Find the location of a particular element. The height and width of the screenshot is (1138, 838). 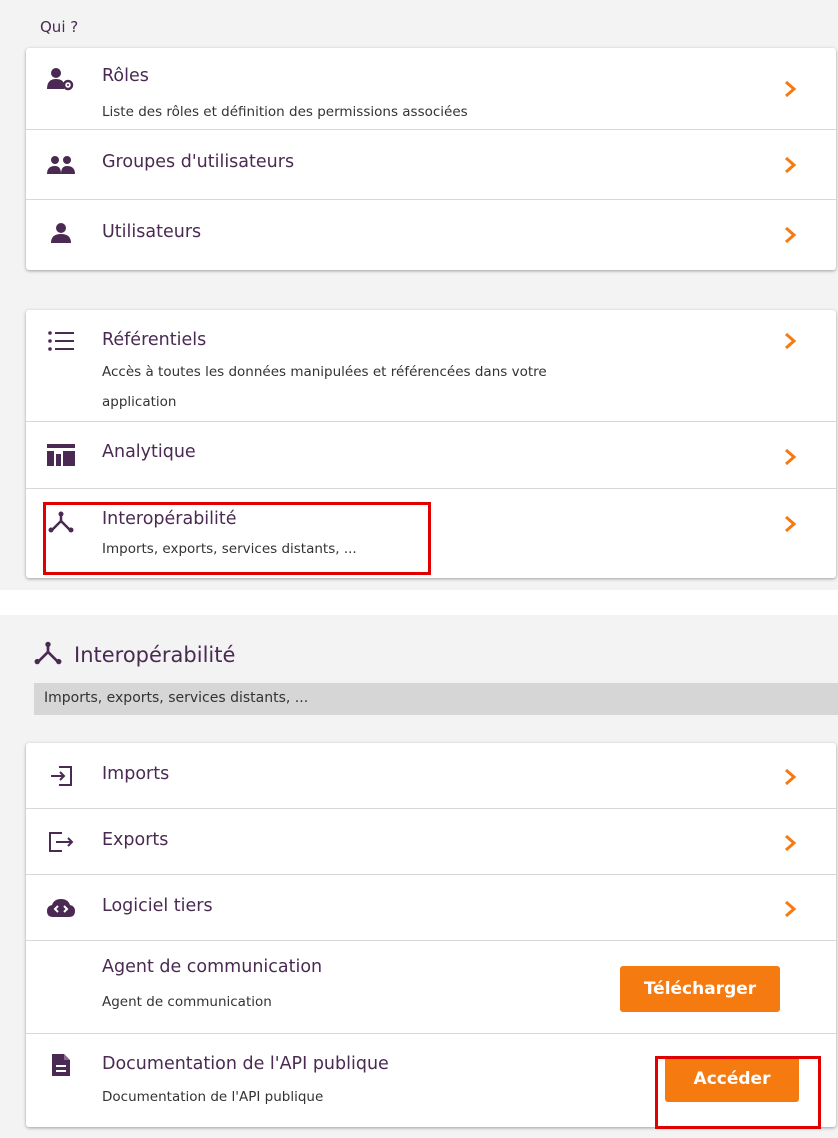

page-title: Interopérabilité is located at coordinates (155, 655).